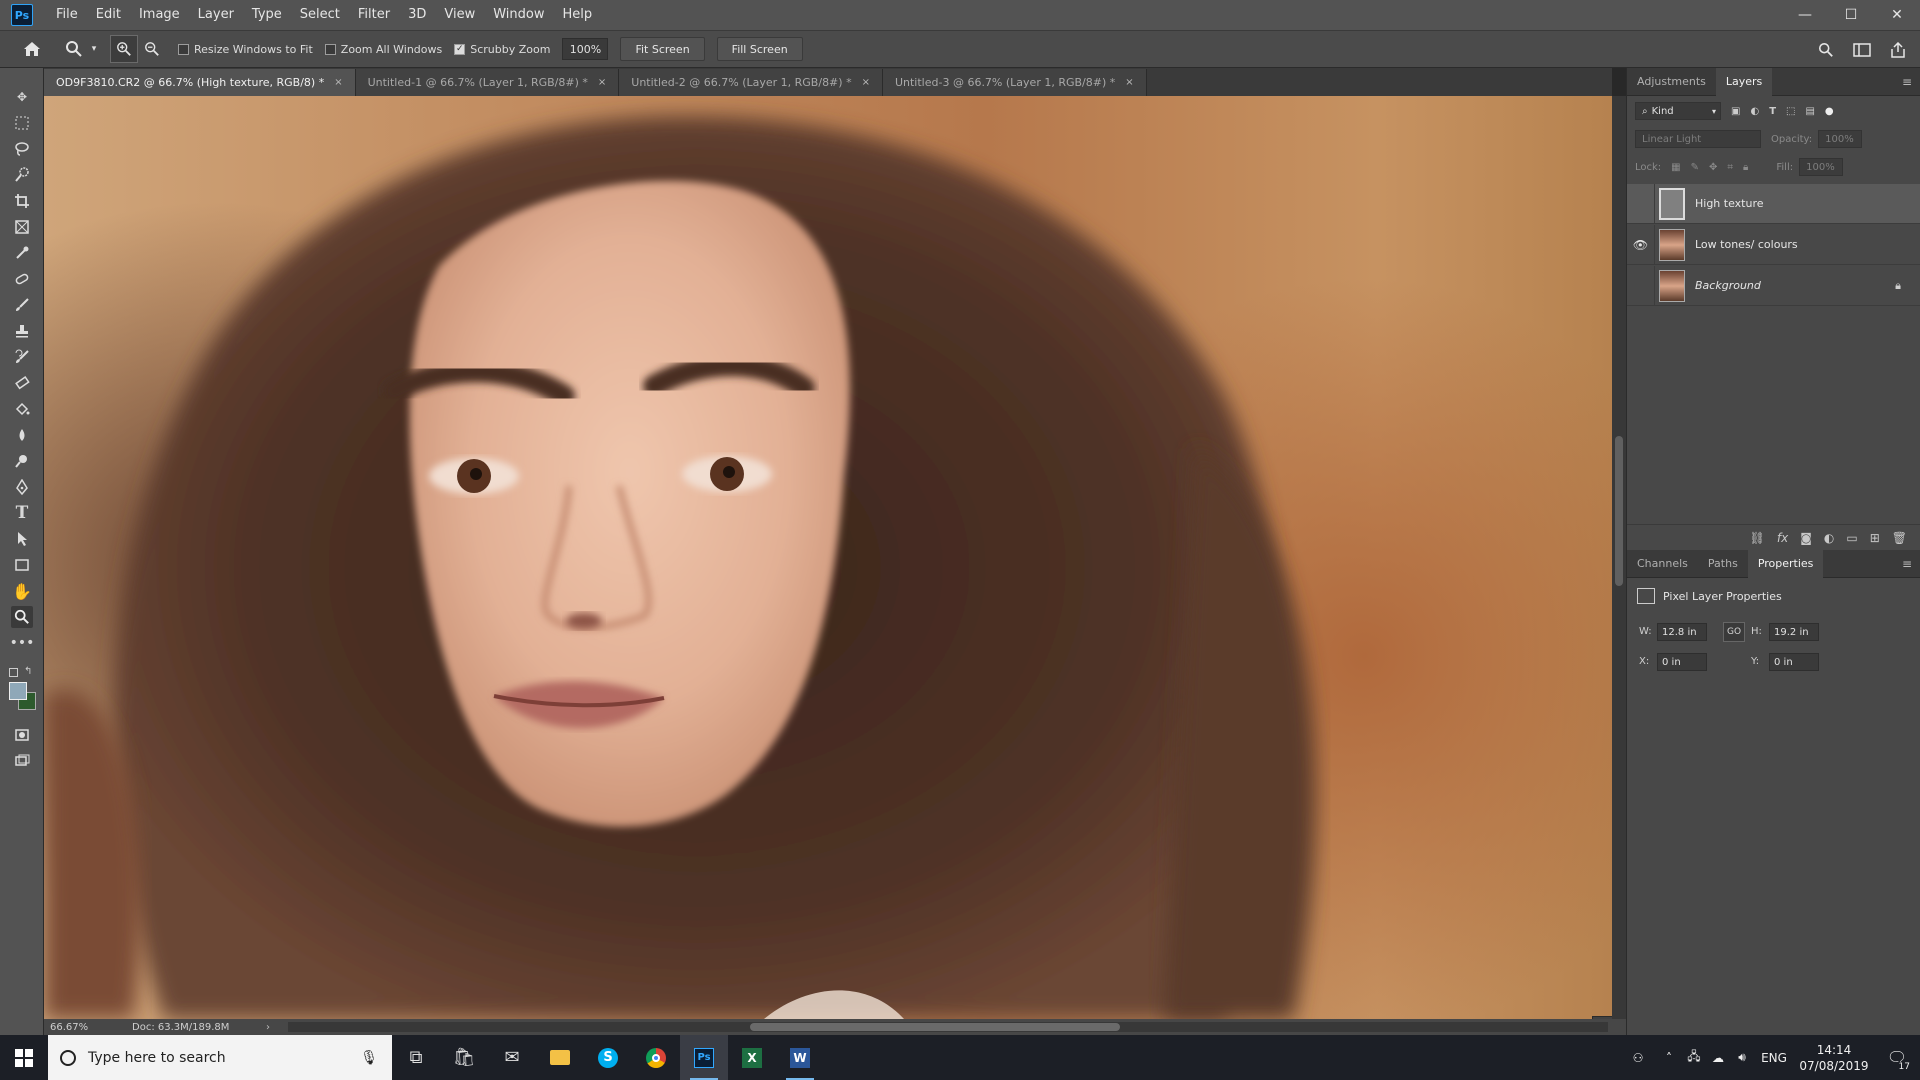 This screenshot has width=1920, height=1080. What do you see at coordinates (1730, 167) in the screenshot?
I see `lock-artboard-icon: ⌗` at bounding box center [1730, 167].